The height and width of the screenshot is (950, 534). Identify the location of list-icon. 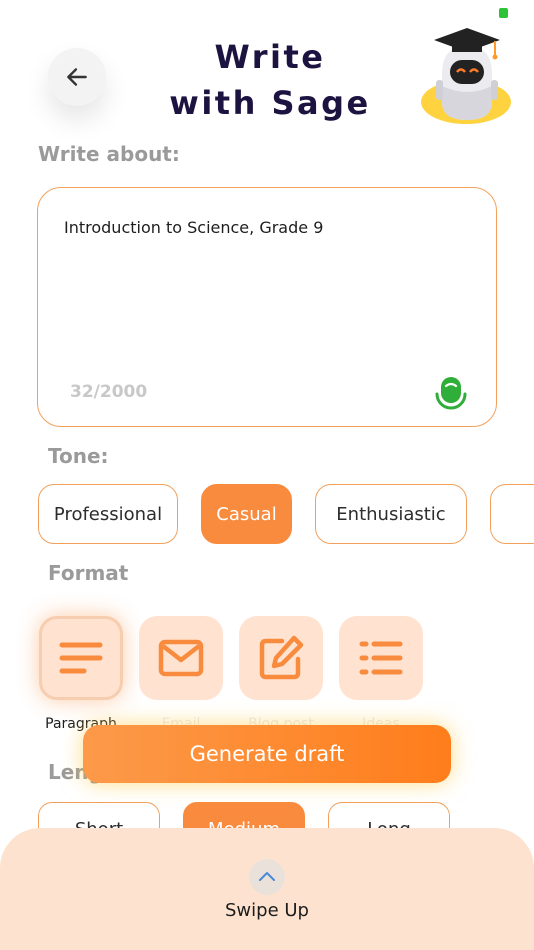
(381, 658).